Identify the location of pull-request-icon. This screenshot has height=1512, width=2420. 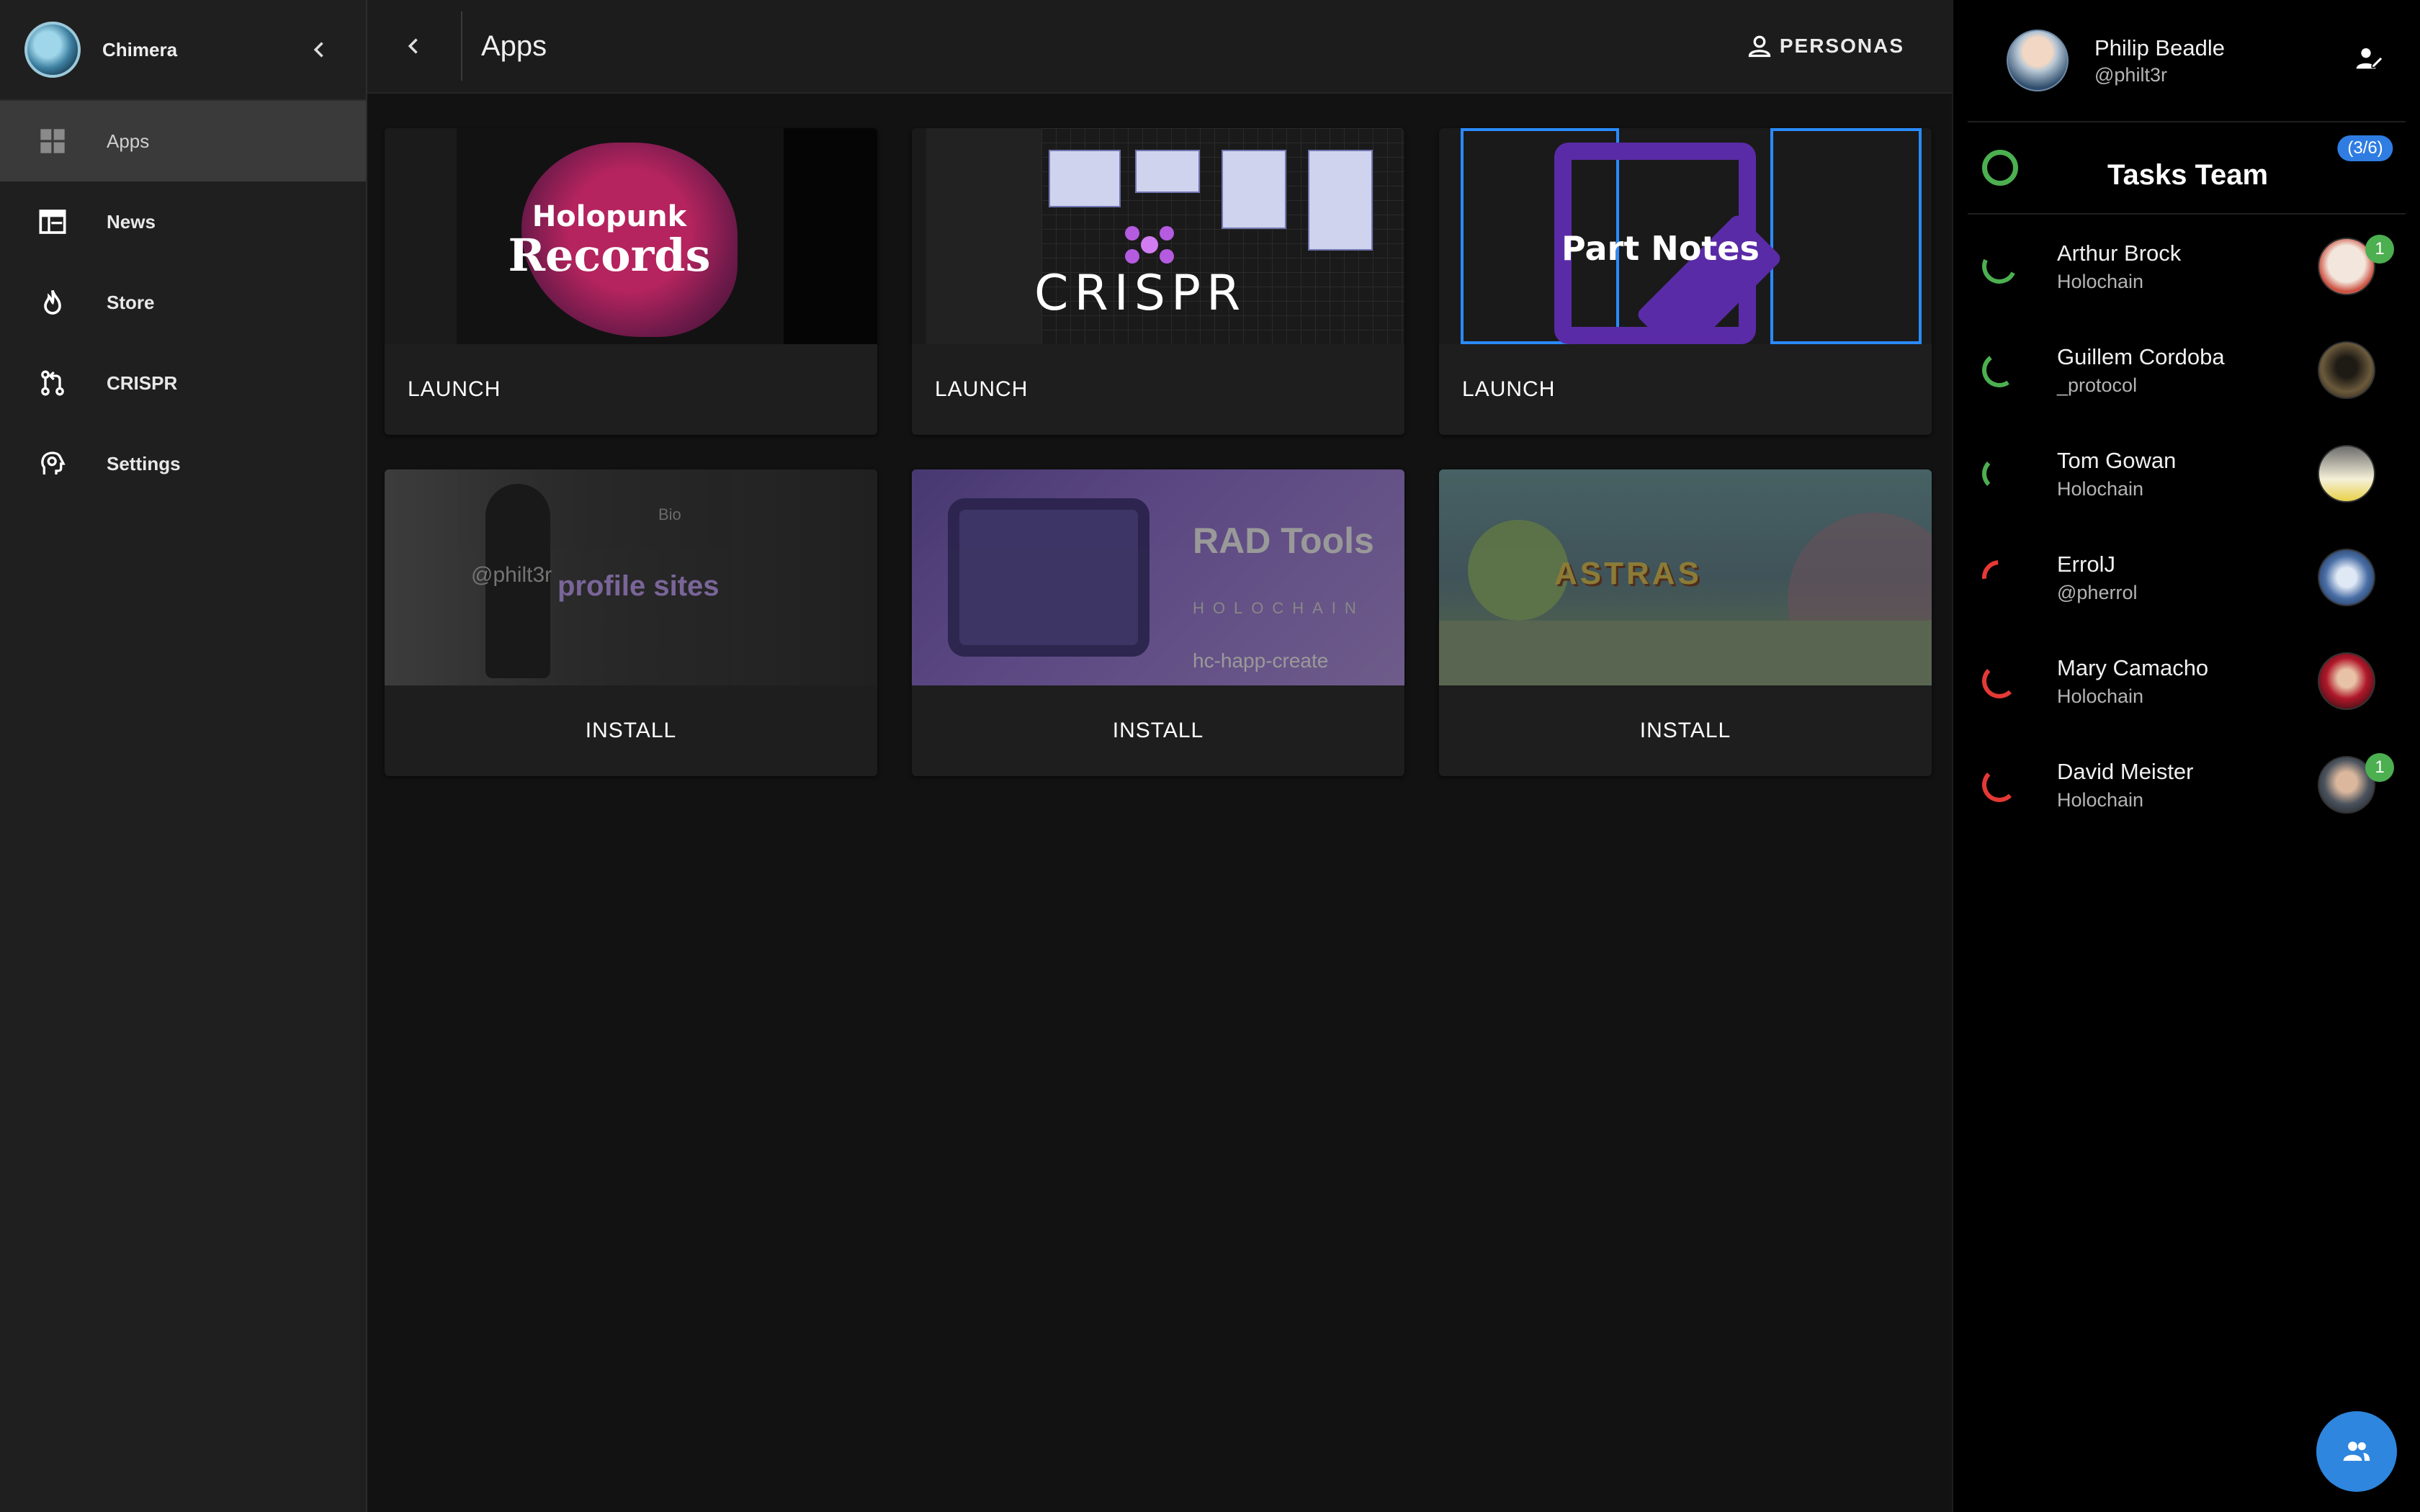
(53, 383).